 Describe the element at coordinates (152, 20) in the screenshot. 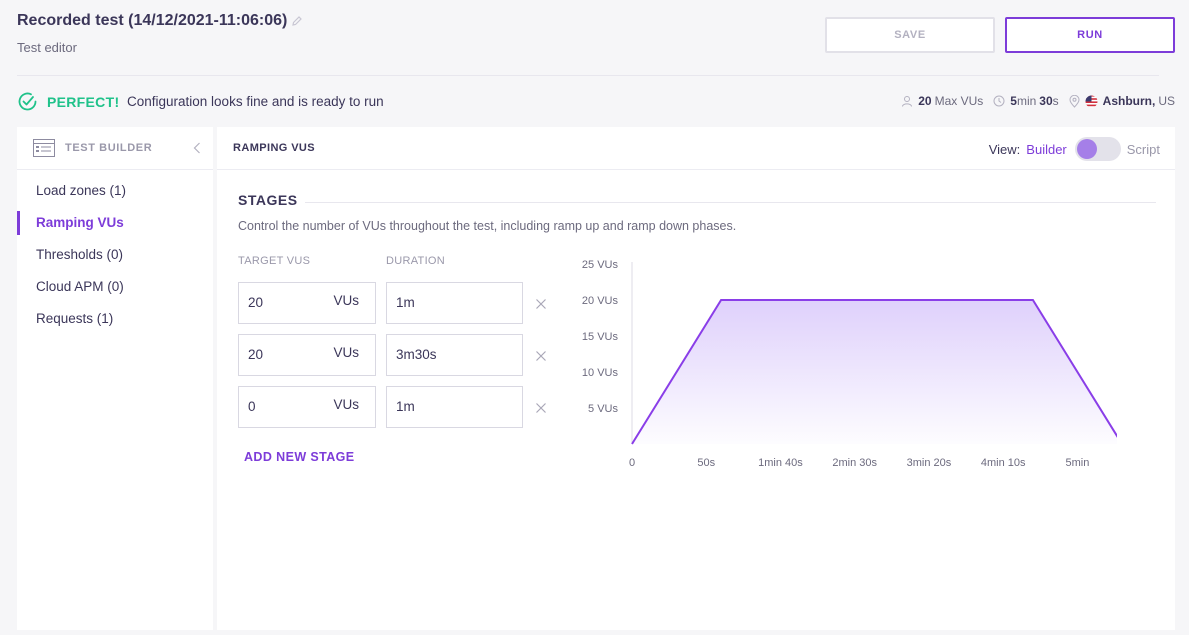

I see `test-title: Recorded test (14/12/2021-11:06:06)` at that location.